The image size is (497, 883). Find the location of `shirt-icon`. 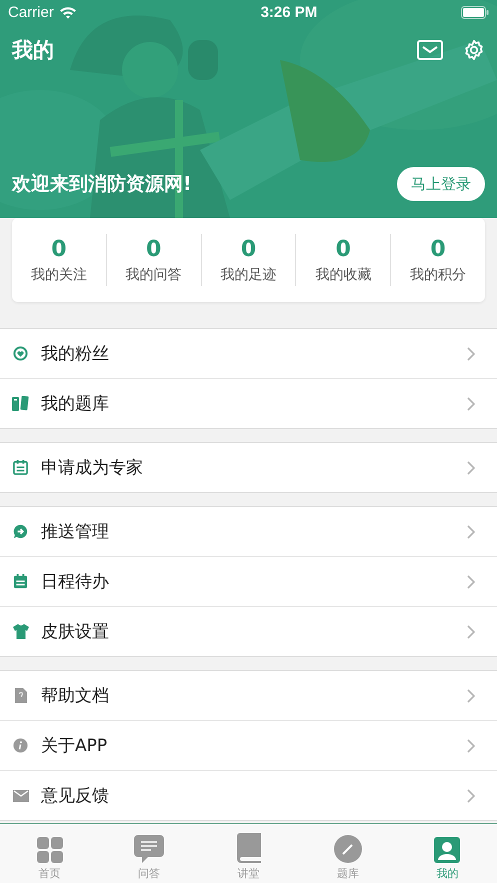

shirt-icon is located at coordinates (20, 631).